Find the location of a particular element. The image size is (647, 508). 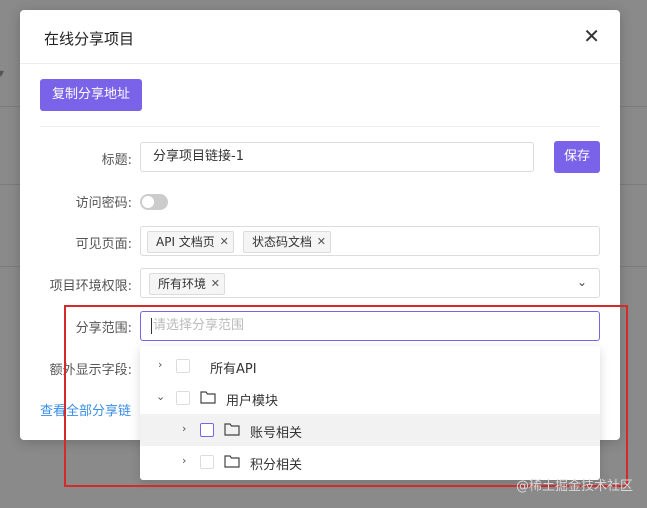

extra-fields-label: 额外显示字段: is located at coordinates (90, 370).